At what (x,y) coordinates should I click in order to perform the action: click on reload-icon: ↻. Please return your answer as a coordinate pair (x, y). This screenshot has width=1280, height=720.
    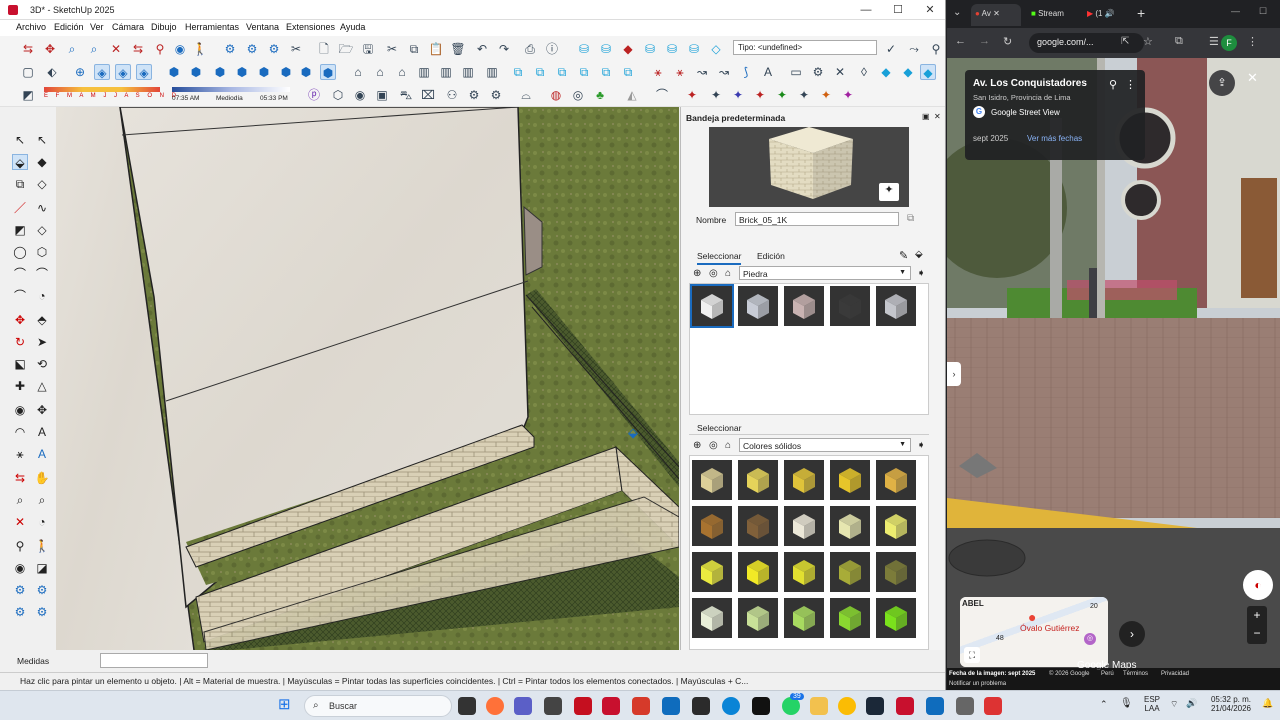
    Looking at the image, I should click on (1007, 41).